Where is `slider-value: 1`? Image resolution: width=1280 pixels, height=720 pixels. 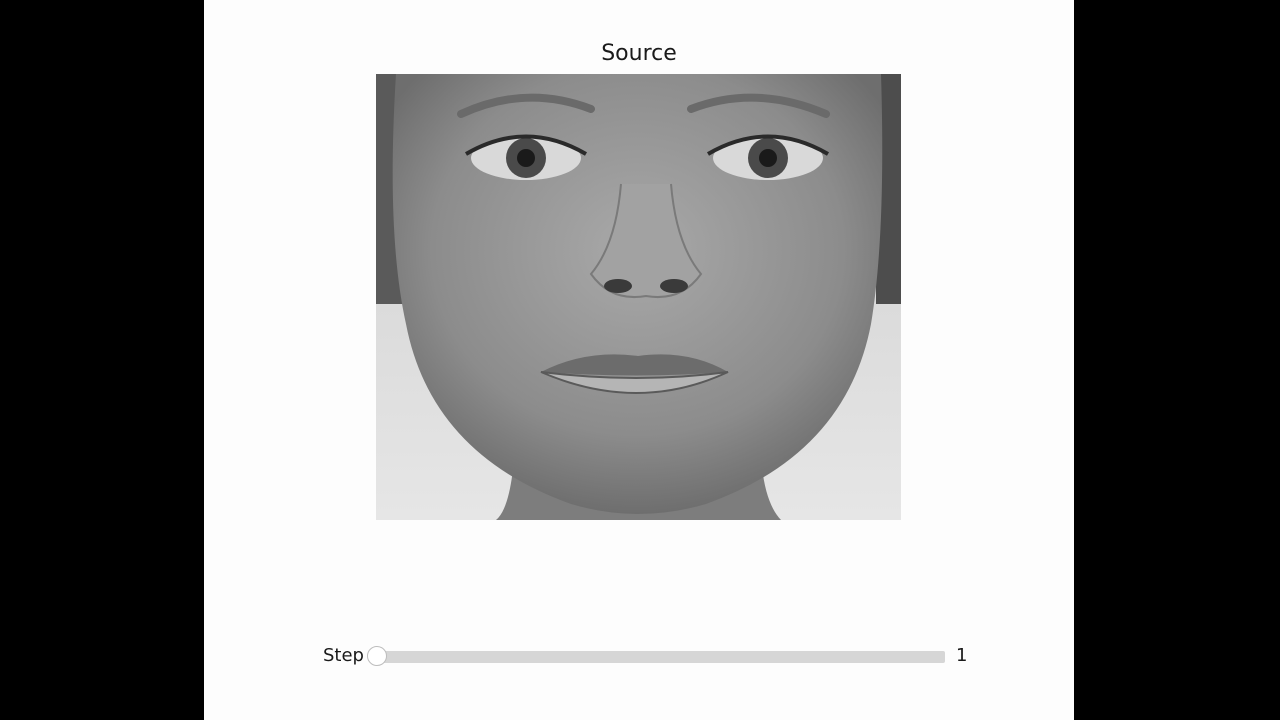 slider-value: 1 is located at coordinates (962, 655).